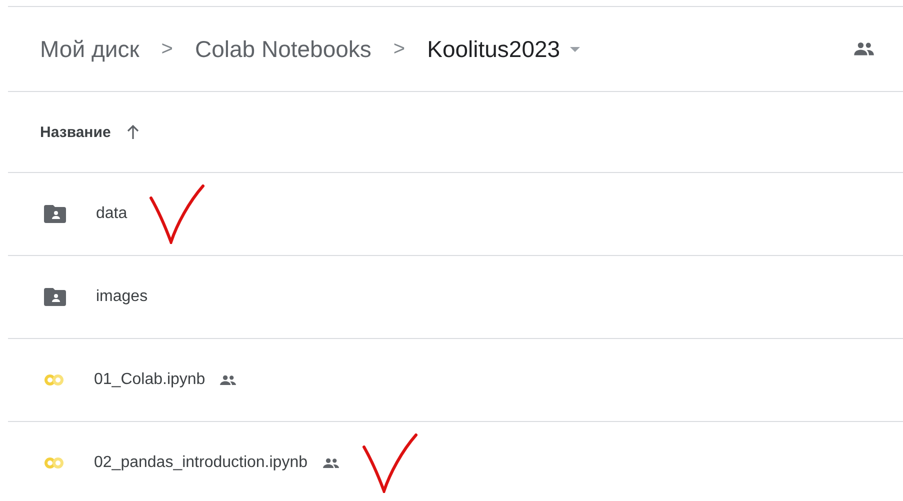 Image resolution: width=903 pixels, height=501 pixels. I want to click on file-name: images, so click(122, 297).